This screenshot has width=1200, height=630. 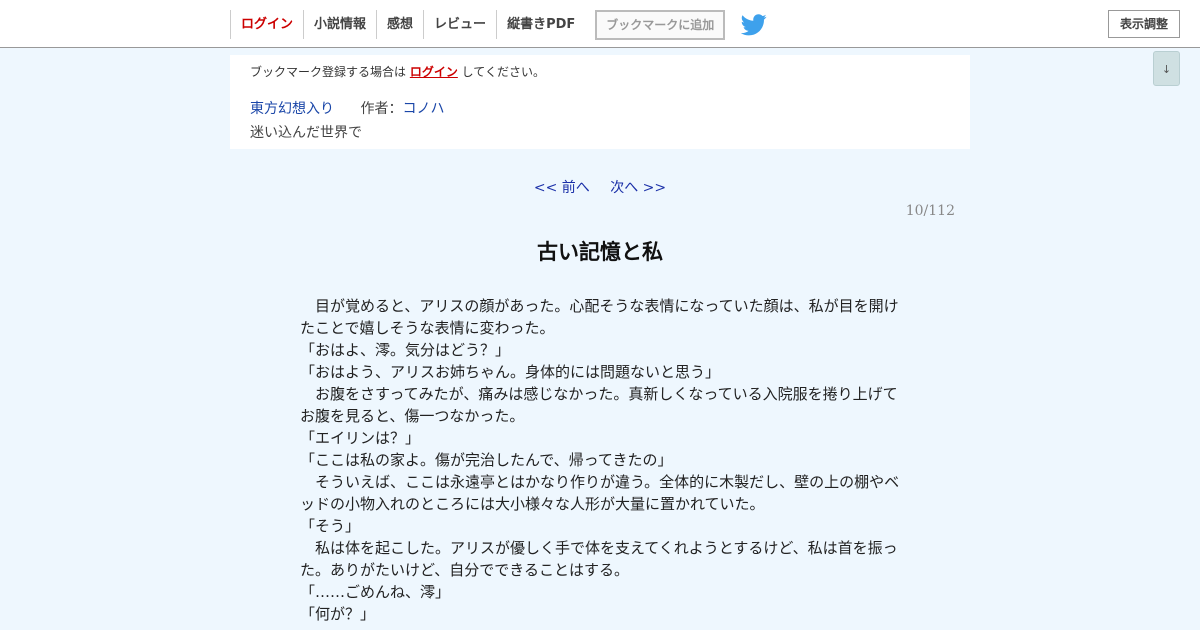 I want to click on nav-novel-info: 小説情報, so click(x=339, y=24).